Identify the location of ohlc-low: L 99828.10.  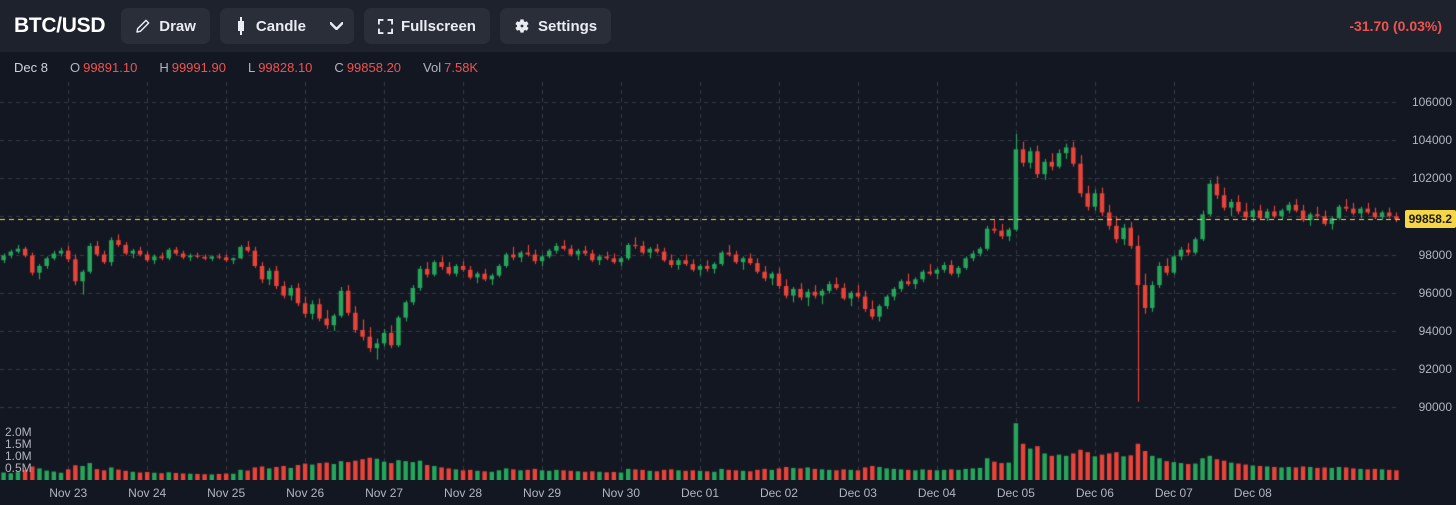
(280, 67).